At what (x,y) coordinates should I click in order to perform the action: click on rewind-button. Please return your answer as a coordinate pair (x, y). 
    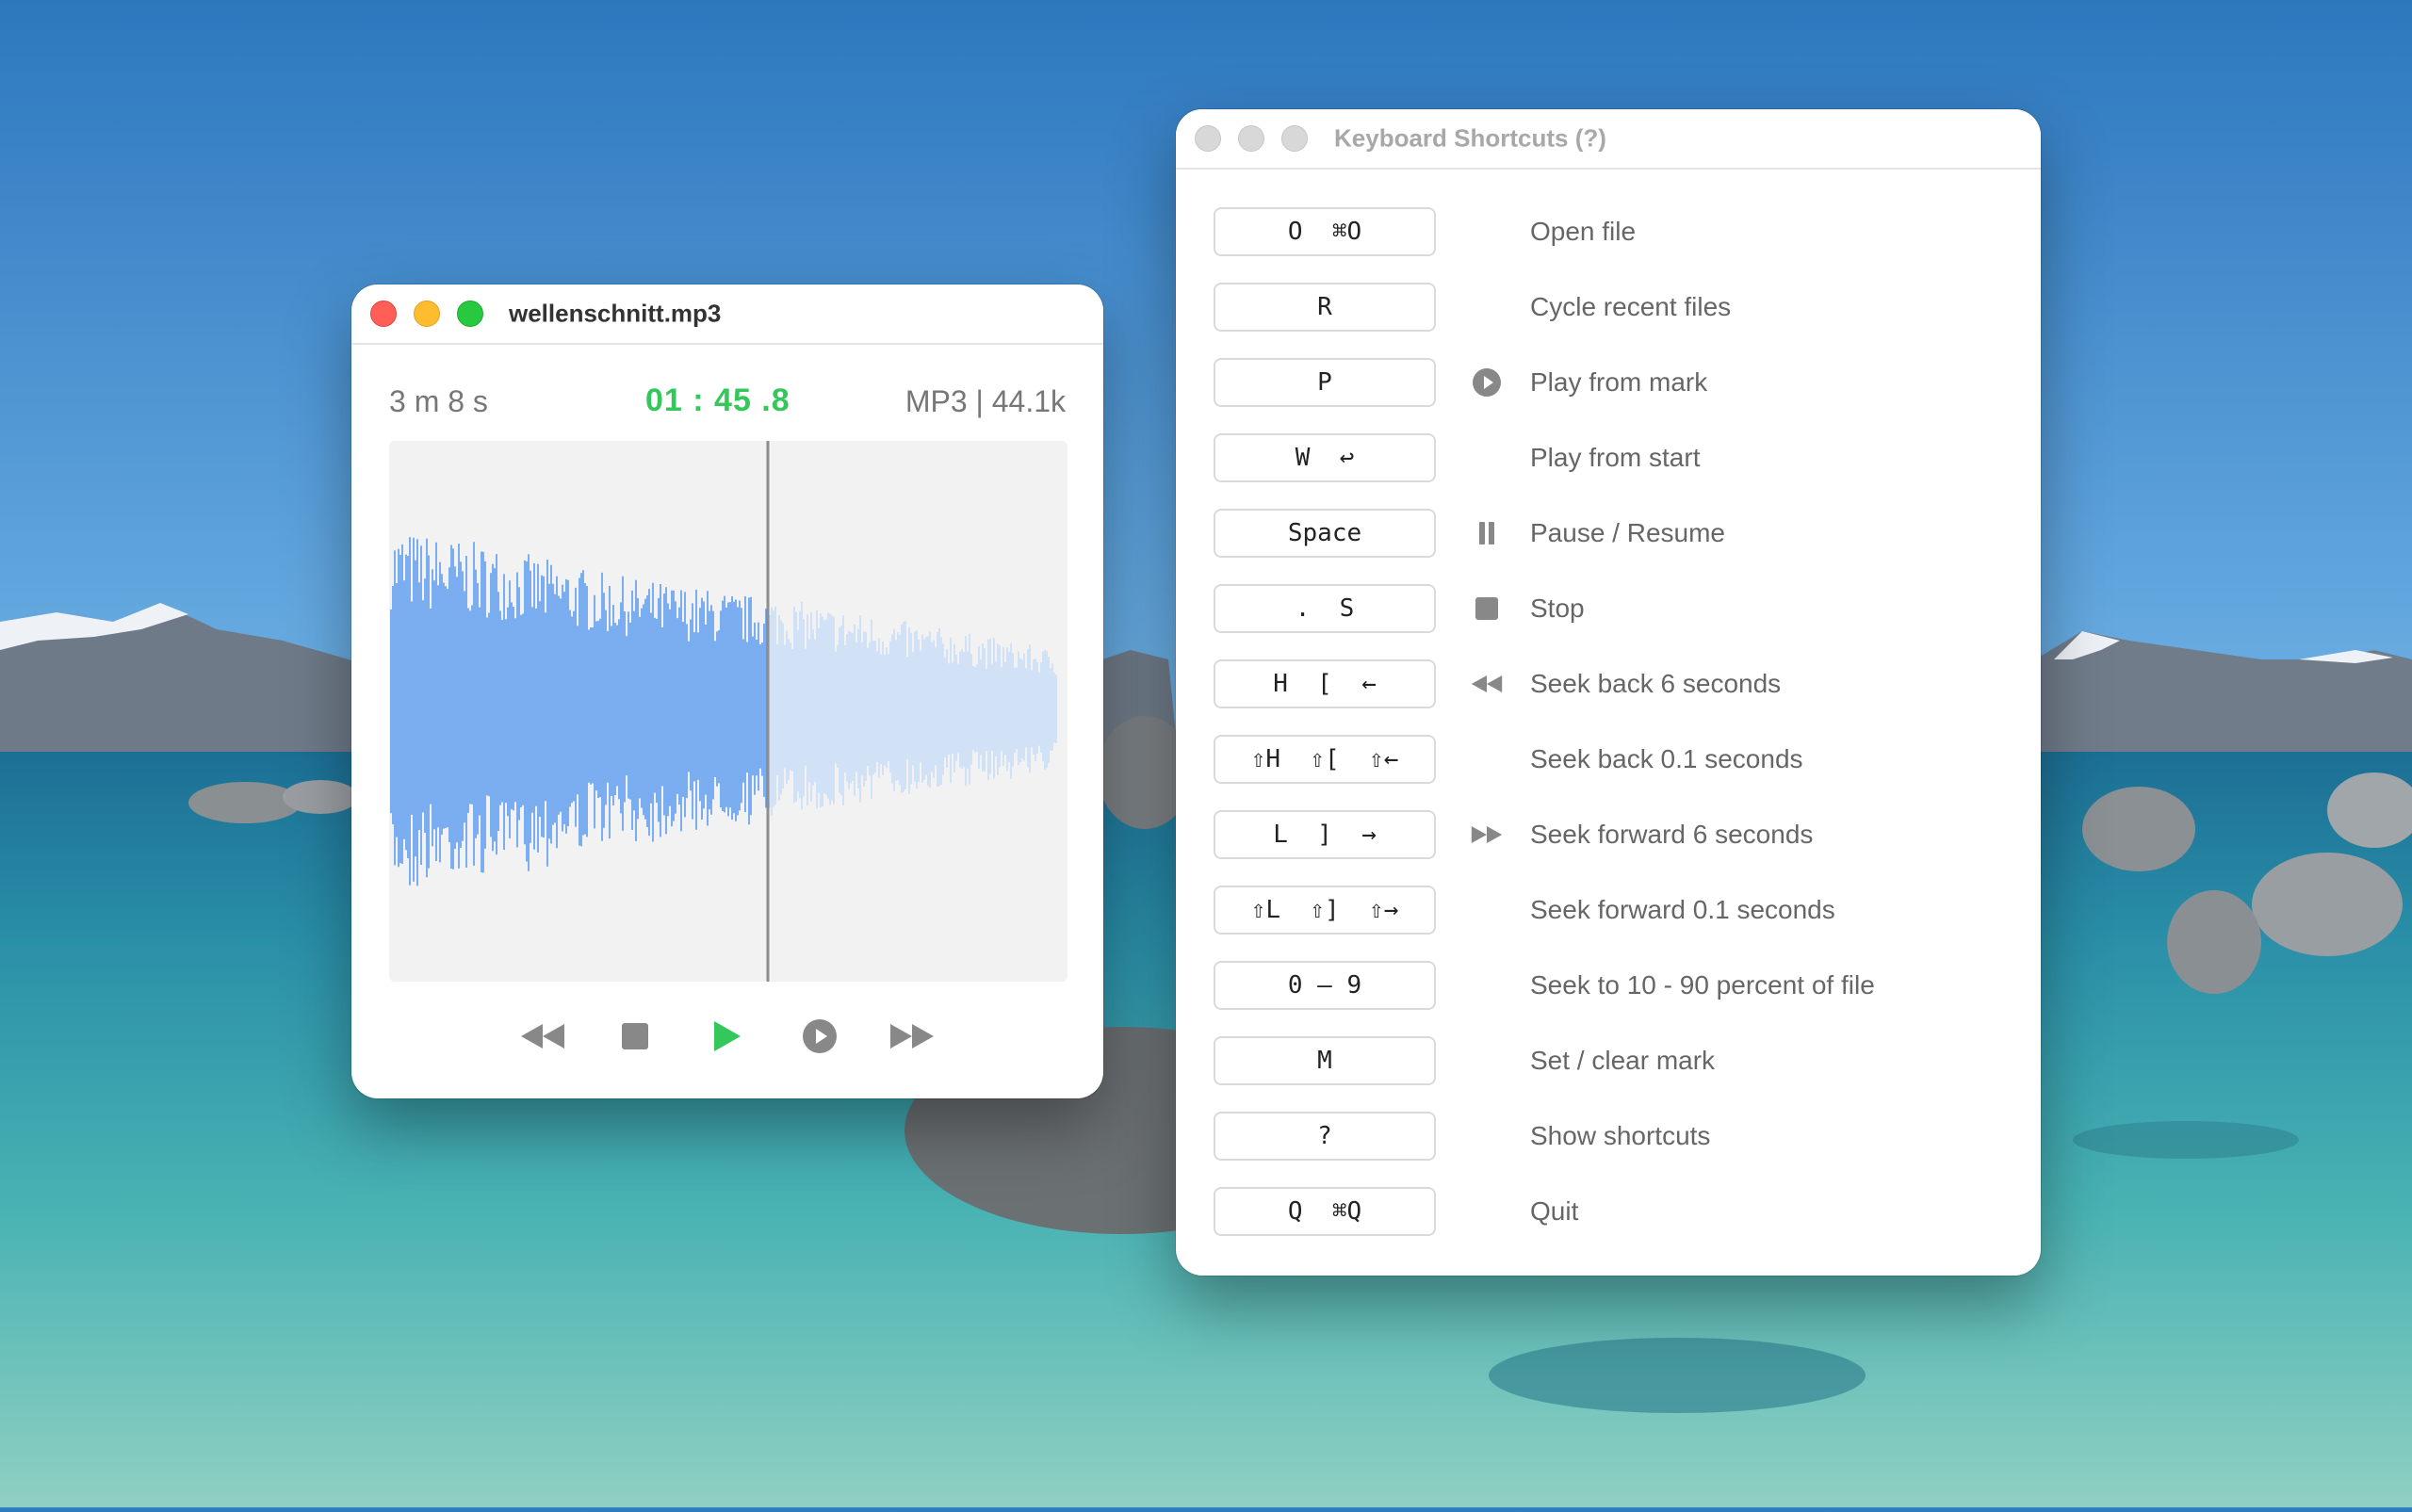
    Looking at the image, I should click on (542, 1036).